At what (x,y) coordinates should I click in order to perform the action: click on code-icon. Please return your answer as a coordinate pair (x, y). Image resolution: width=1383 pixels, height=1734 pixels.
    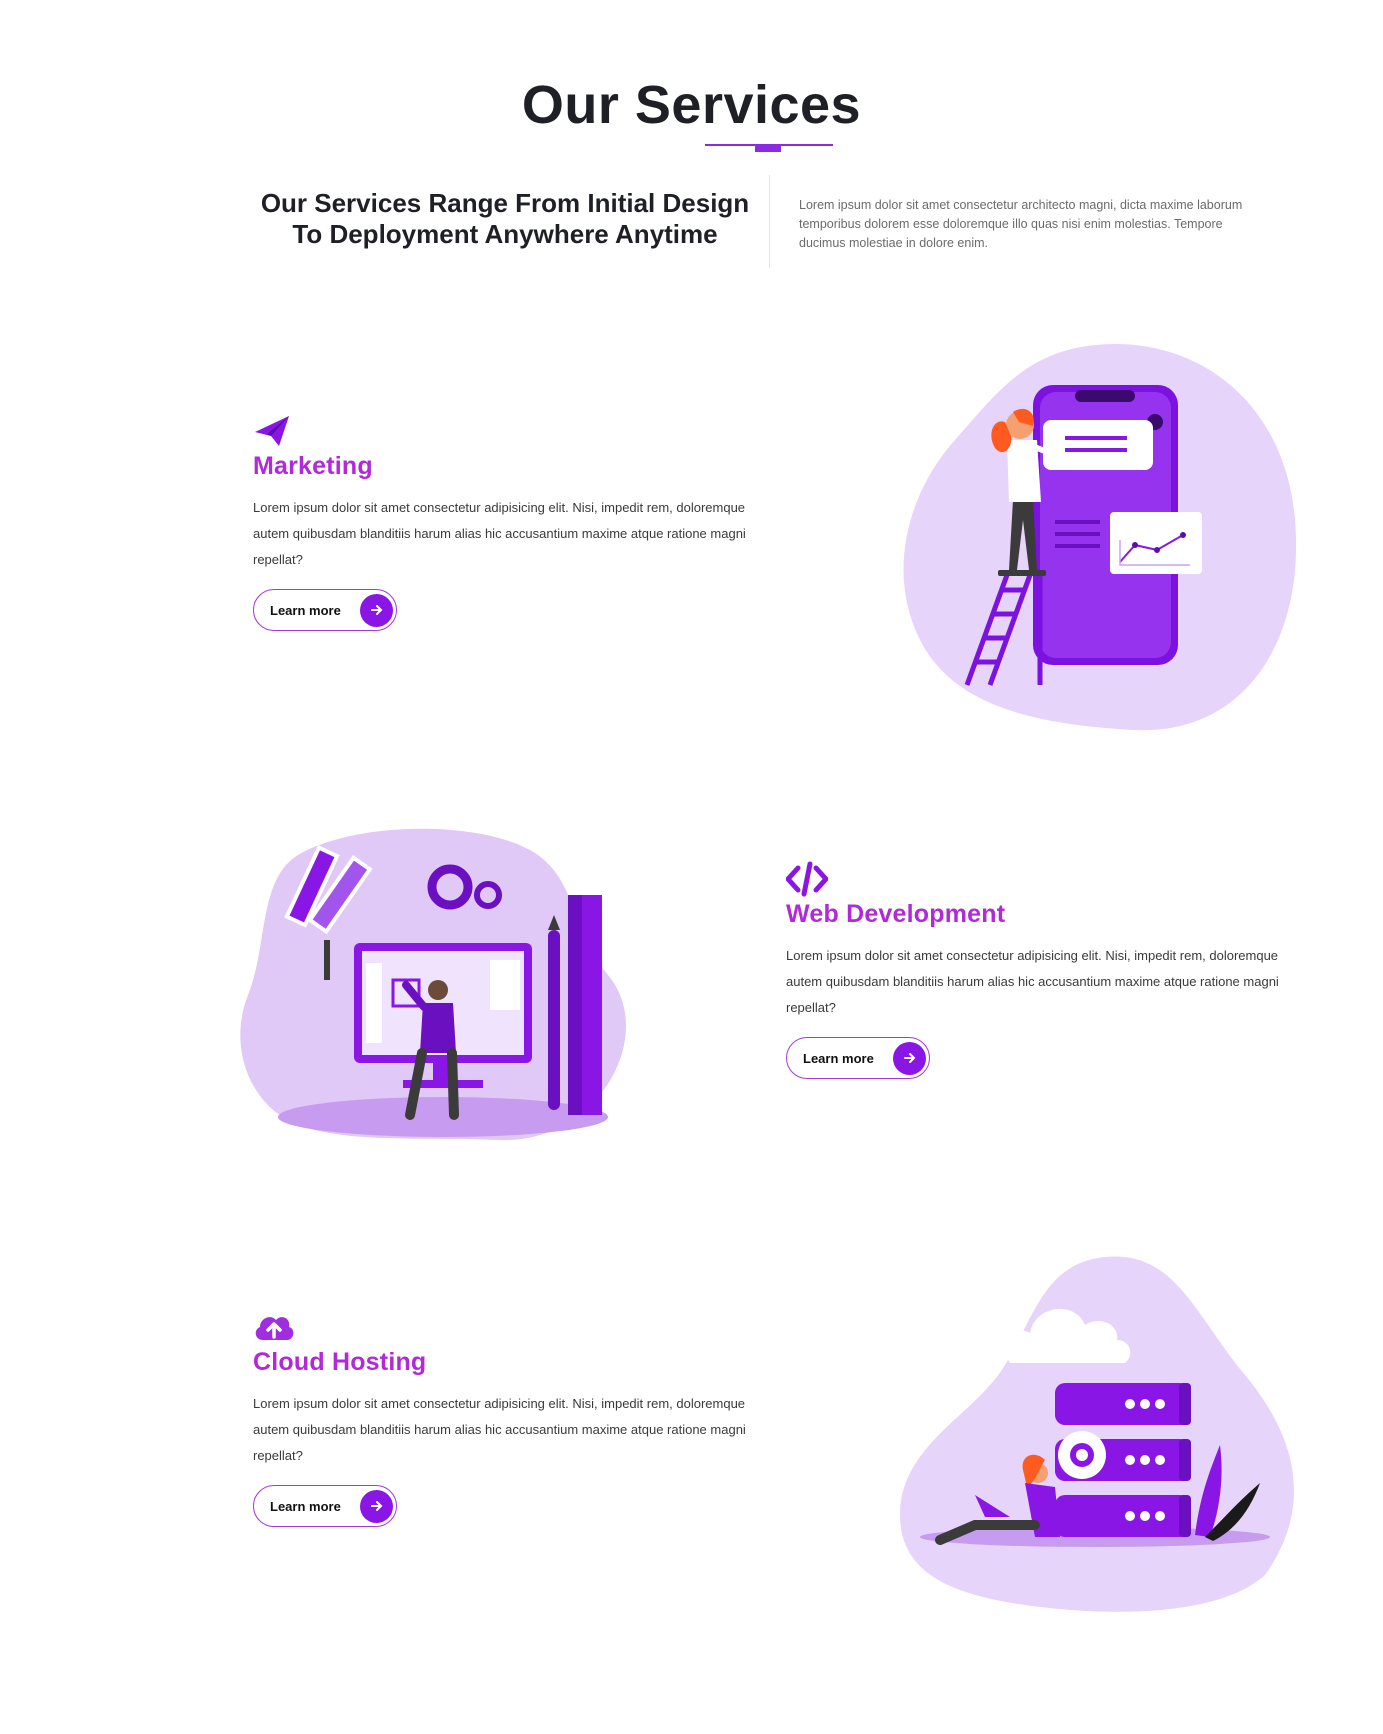
    Looking at the image, I should click on (807, 879).